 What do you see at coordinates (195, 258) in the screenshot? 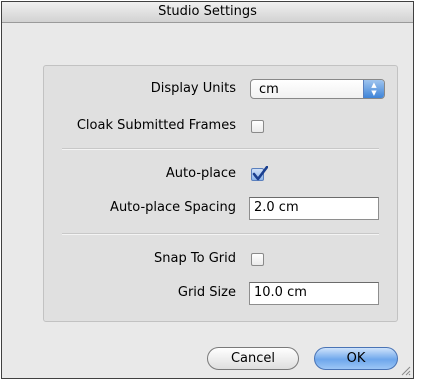
I see `snap-to-grid-label: Snap To Grid` at bounding box center [195, 258].